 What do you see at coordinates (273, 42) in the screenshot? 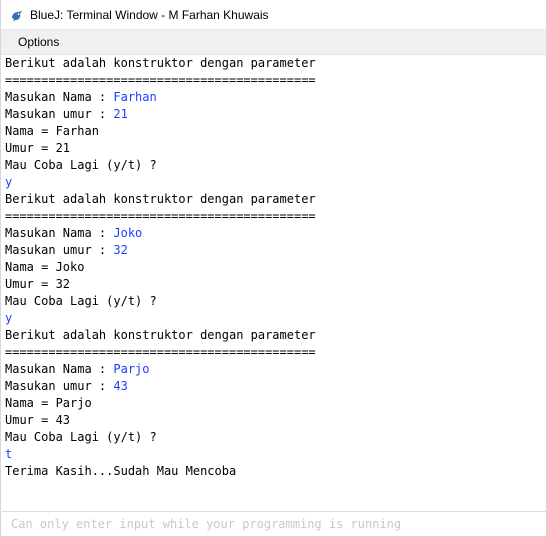
I see `menu-bar: Options` at bounding box center [273, 42].